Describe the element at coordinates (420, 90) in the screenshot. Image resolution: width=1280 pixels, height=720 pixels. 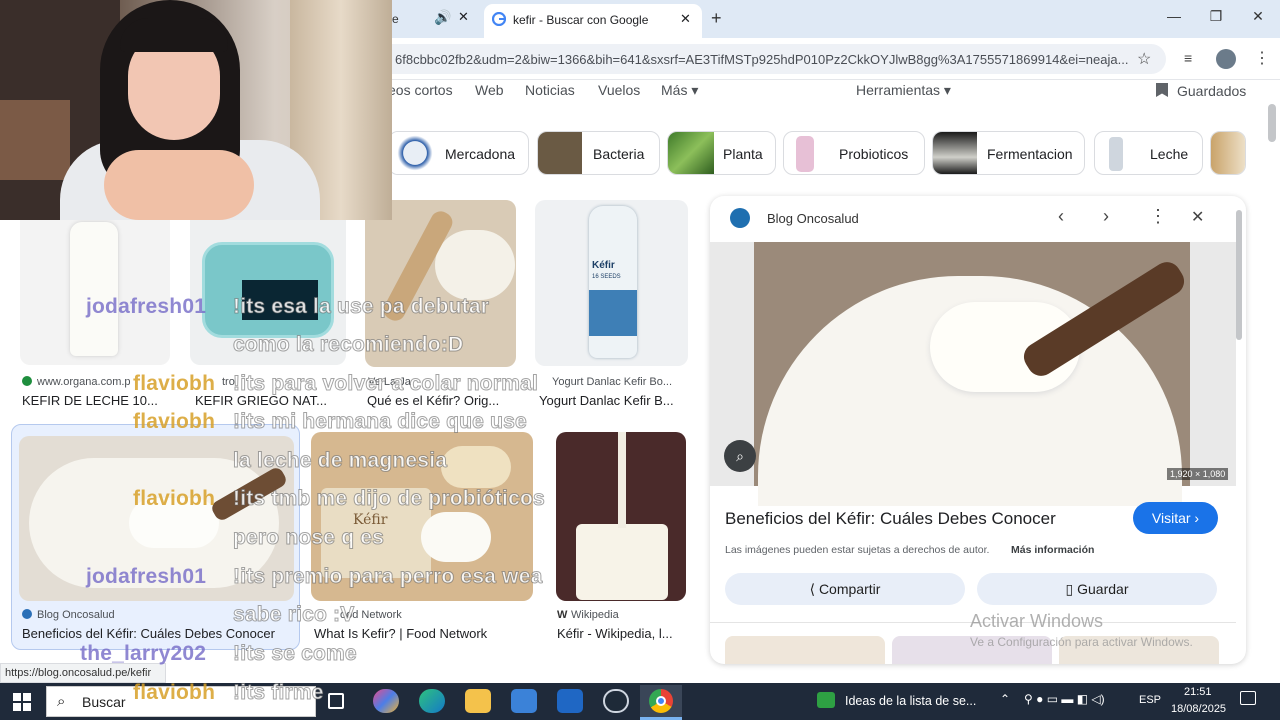
I see `nav-short-videos: eos cortos` at that location.